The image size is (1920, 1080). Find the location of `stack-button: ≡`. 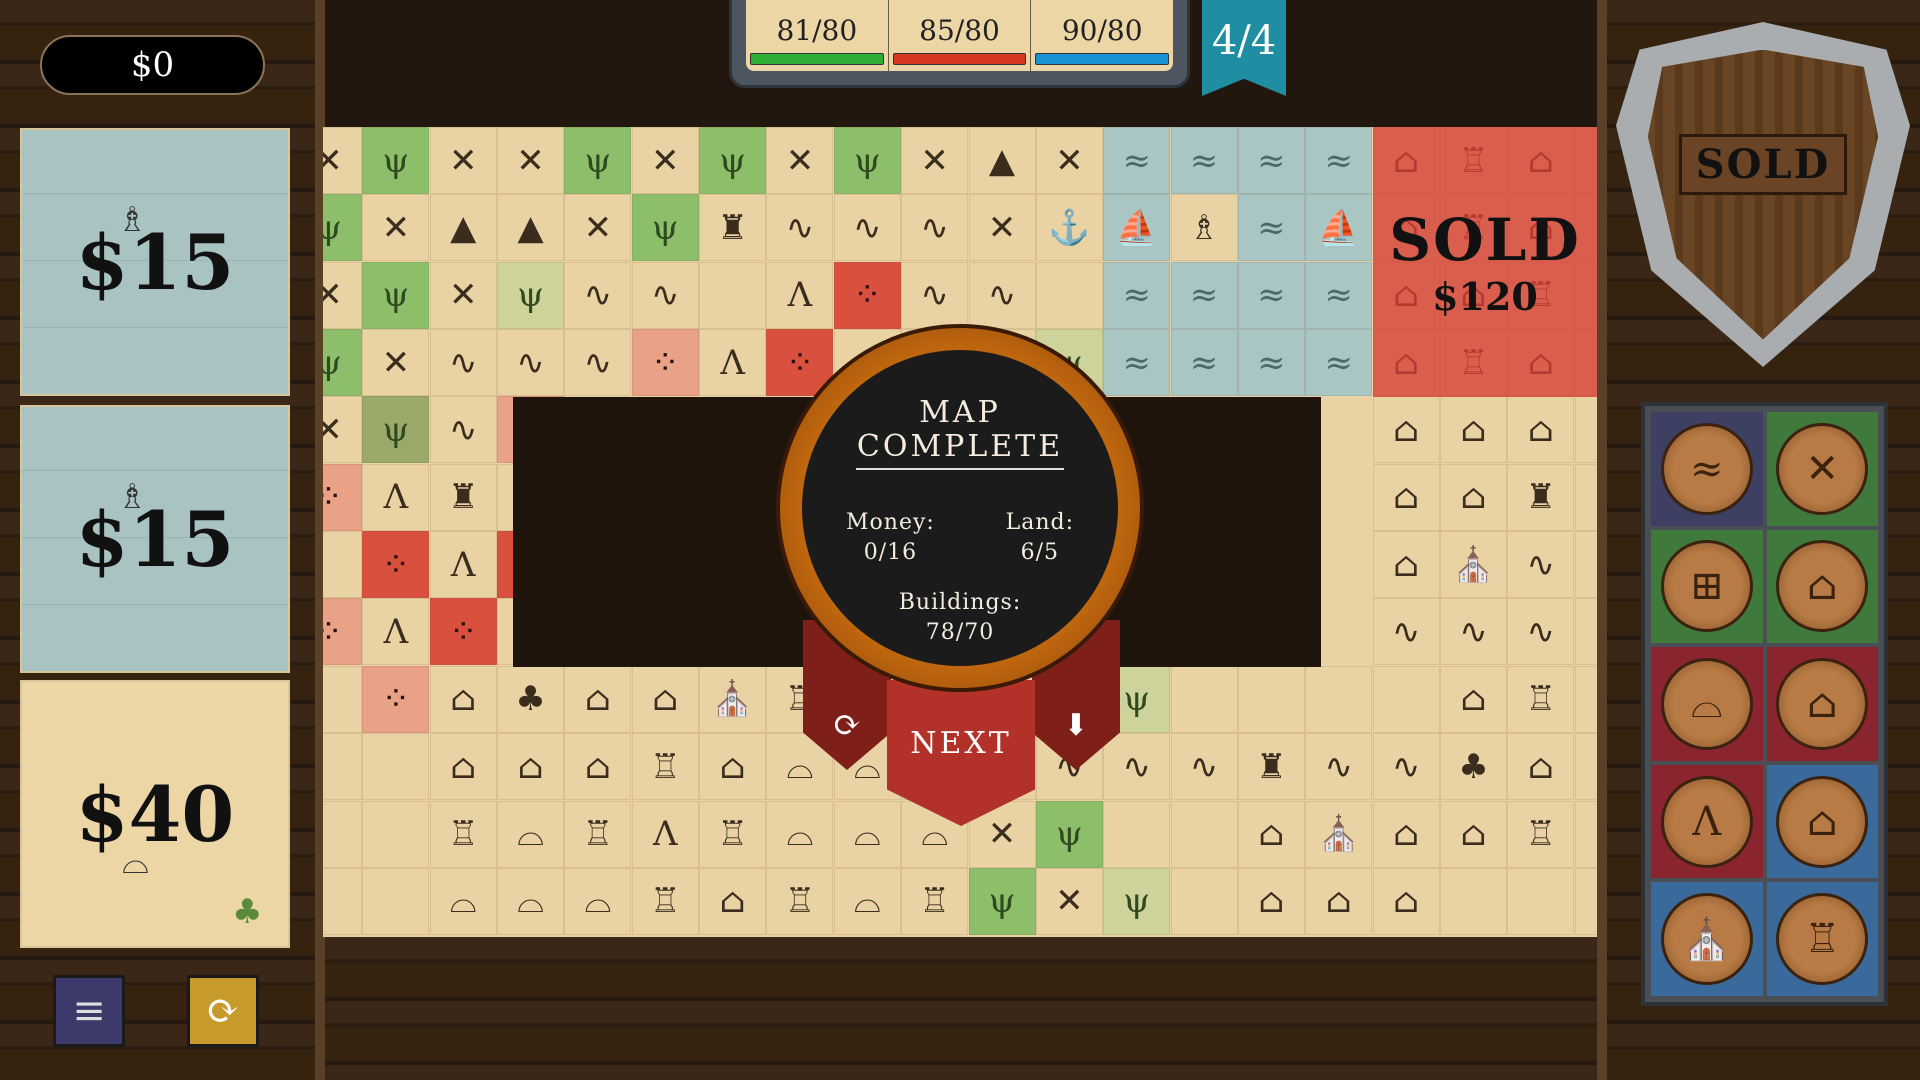

stack-button: ≡ is located at coordinates (89, 1011).